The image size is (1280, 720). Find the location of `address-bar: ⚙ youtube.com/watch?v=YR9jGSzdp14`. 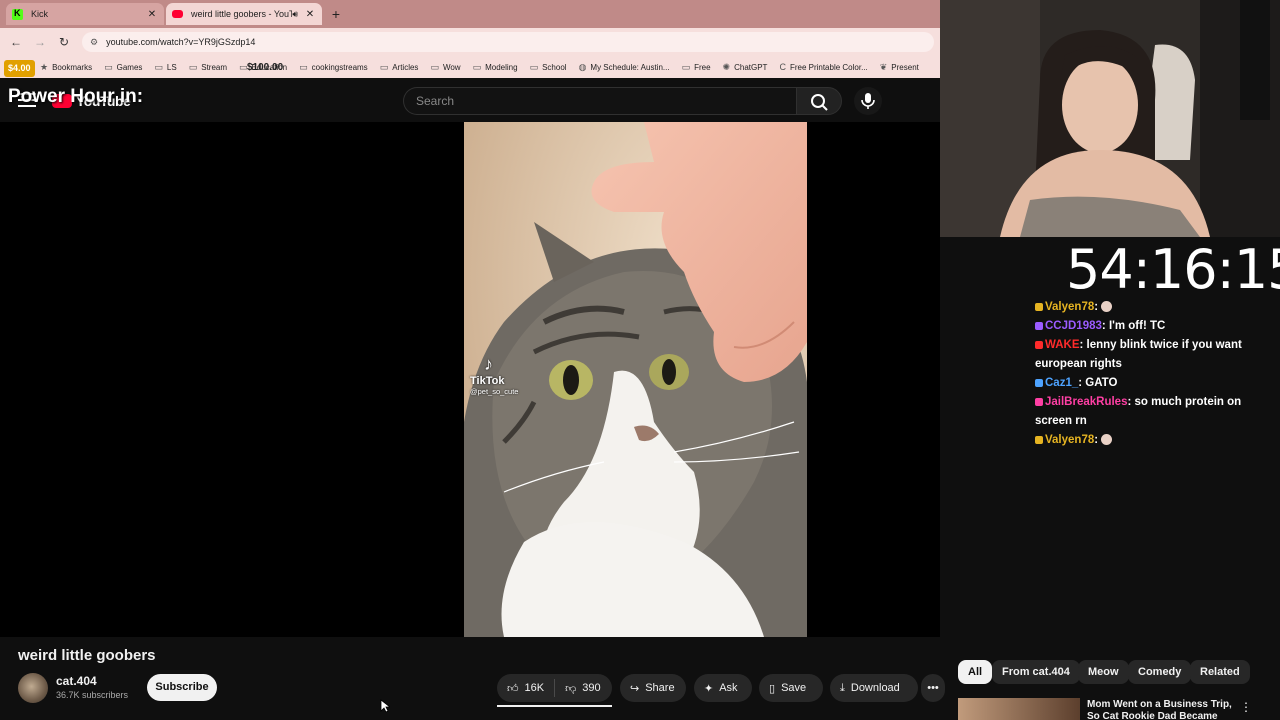

address-bar: ⚙ youtube.com/watch?v=YR9jGSzdp14 is located at coordinates (508, 42).